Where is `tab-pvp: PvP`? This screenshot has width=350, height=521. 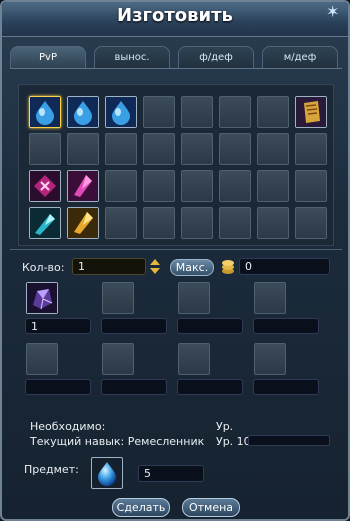
tab-pvp: PvP is located at coordinates (48, 57).